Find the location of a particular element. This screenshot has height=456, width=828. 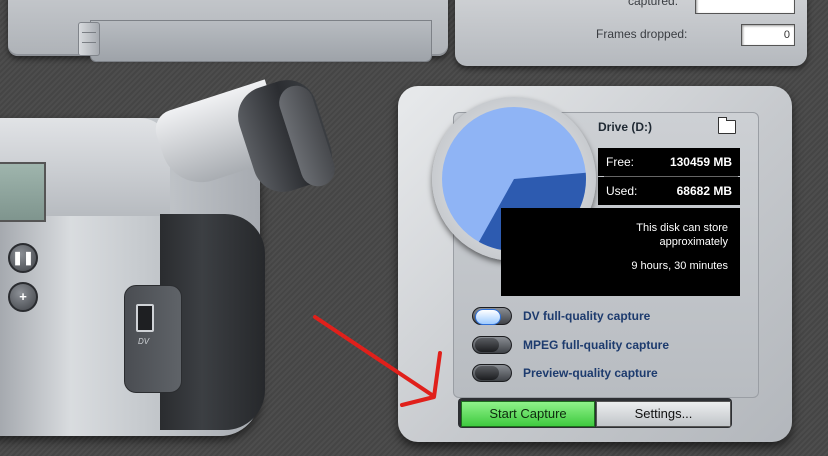

dv-port-panel is located at coordinates (153, 339).